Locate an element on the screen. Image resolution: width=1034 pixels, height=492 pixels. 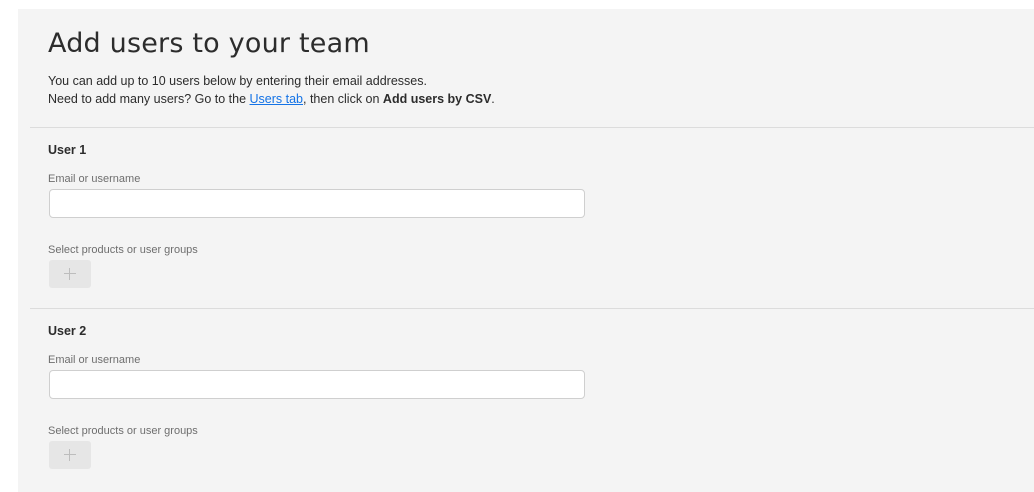
user-2-email-label: Email or username is located at coordinates (94, 360).